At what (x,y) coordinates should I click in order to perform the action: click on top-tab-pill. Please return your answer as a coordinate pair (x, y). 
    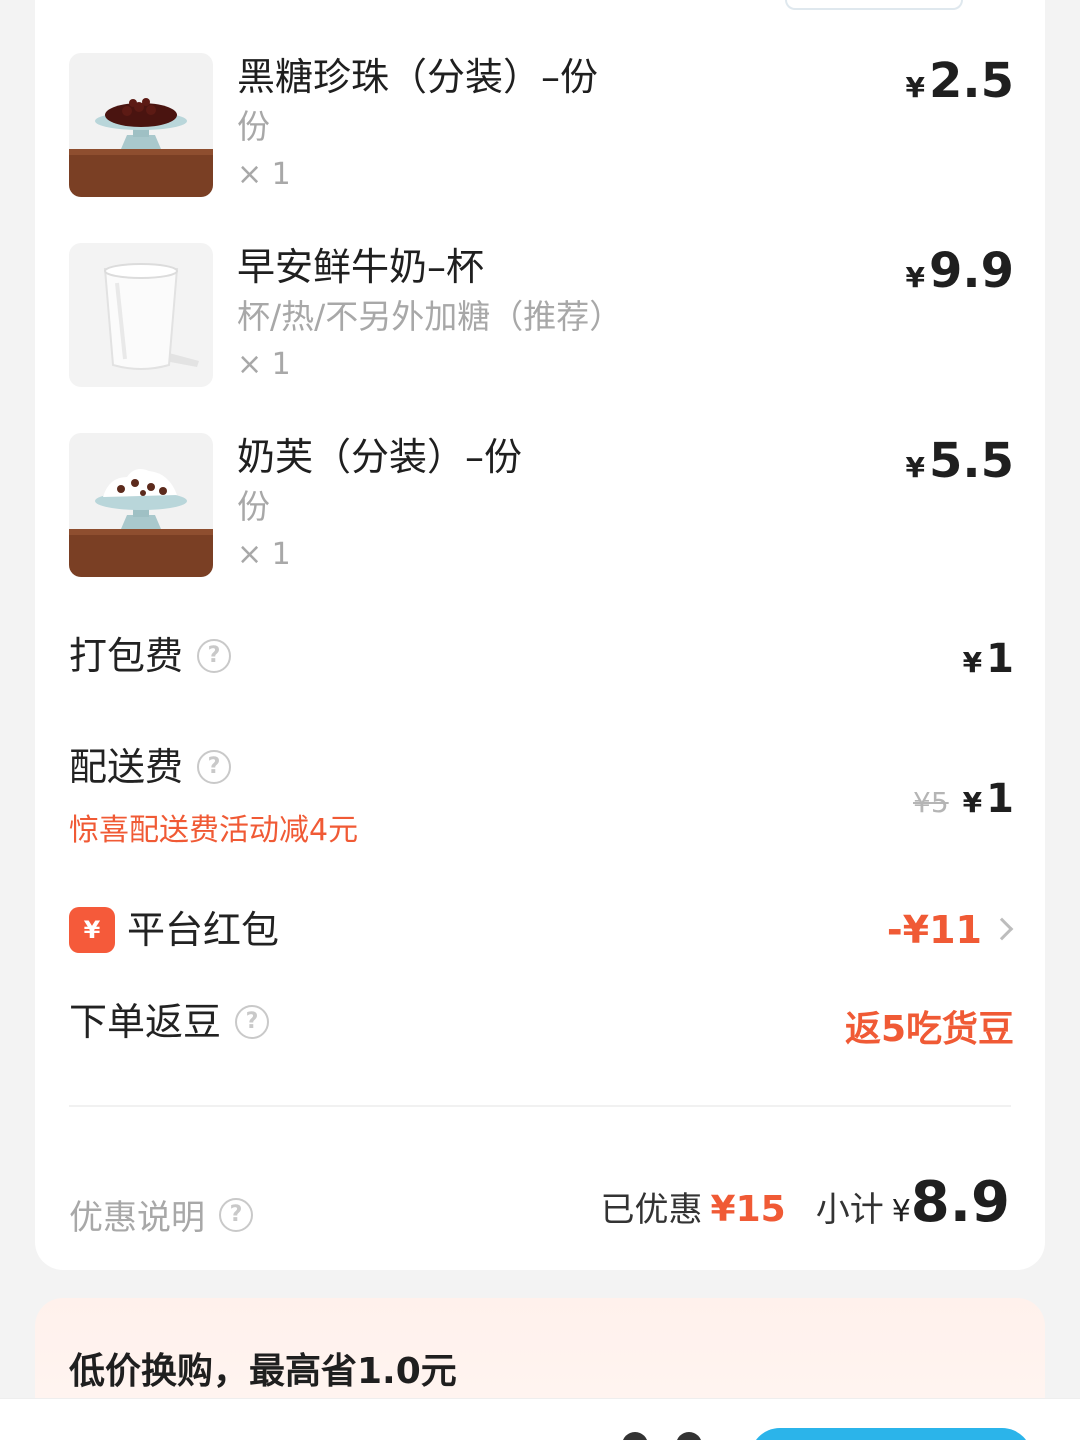
    Looking at the image, I should click on (874, 5).